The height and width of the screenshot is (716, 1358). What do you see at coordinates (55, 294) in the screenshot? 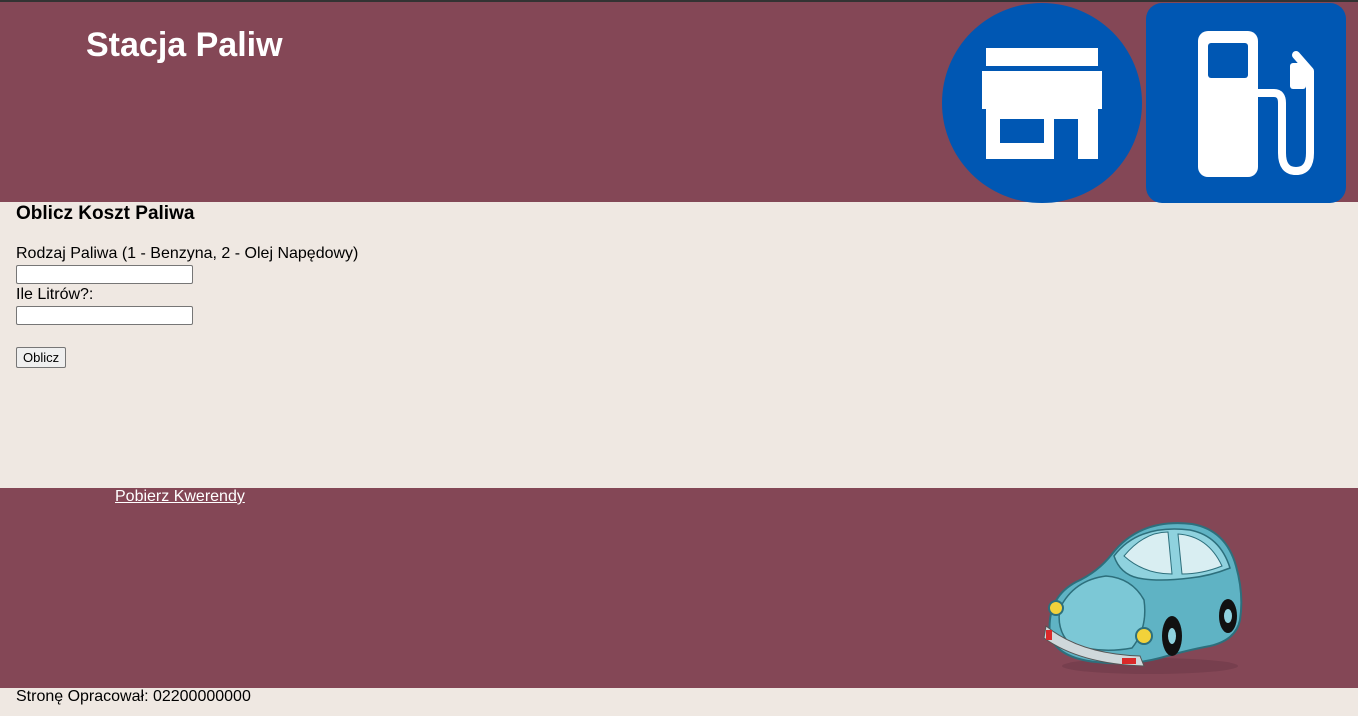
I see `liters-label: Ile Litrów?:` at bounding box center [55, 294].